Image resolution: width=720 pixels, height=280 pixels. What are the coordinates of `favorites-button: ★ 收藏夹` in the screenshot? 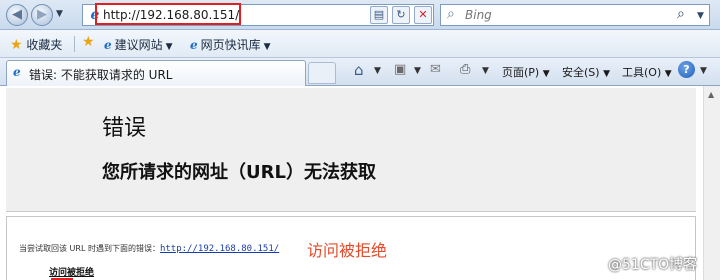 It's located at (36, 44).